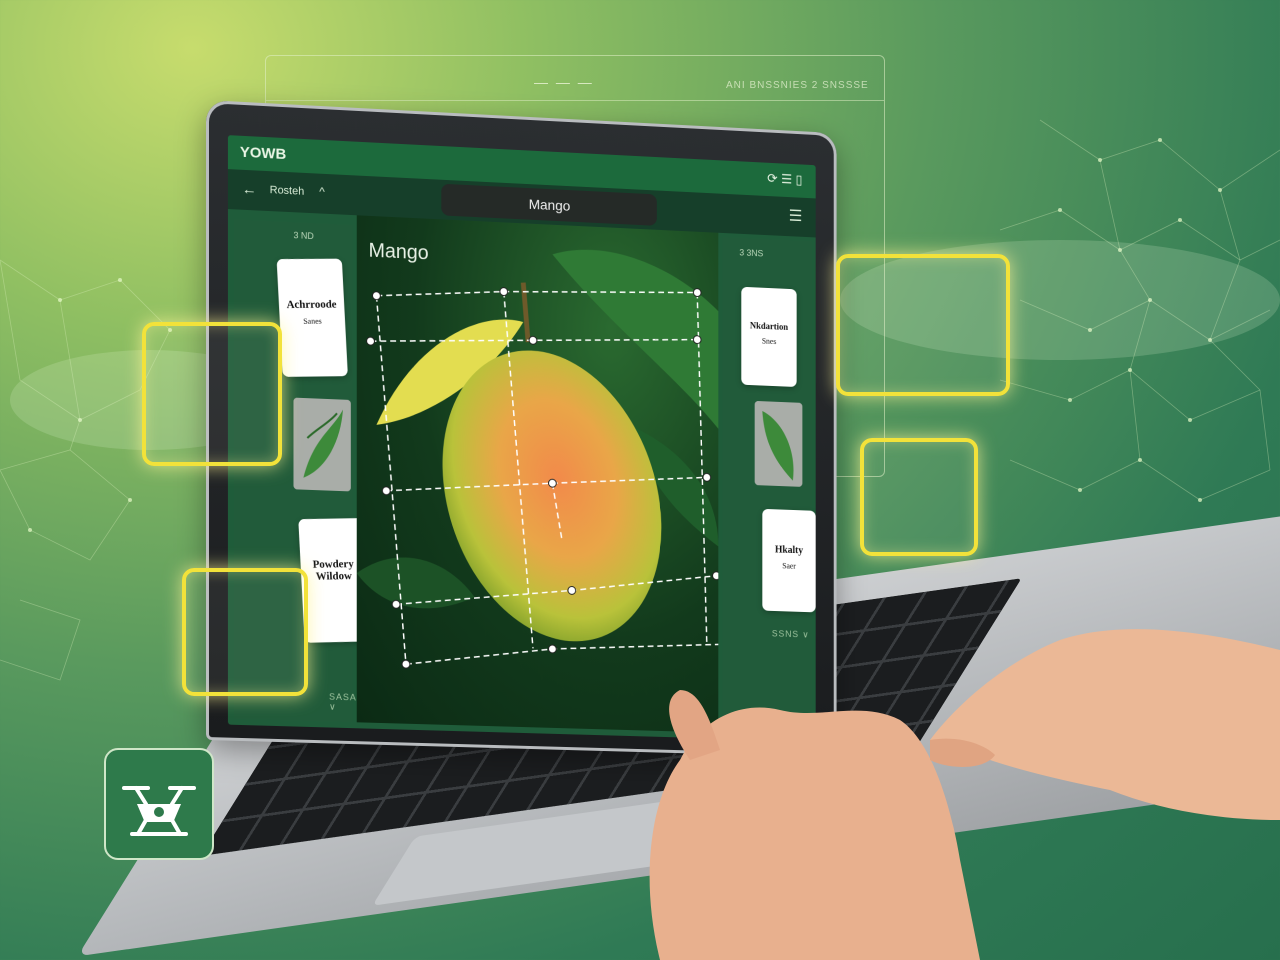  What do you see at coordinates (796, 216) in the screenshot?
I see `menu-icon: ☰` at bounding box center [796, 216].